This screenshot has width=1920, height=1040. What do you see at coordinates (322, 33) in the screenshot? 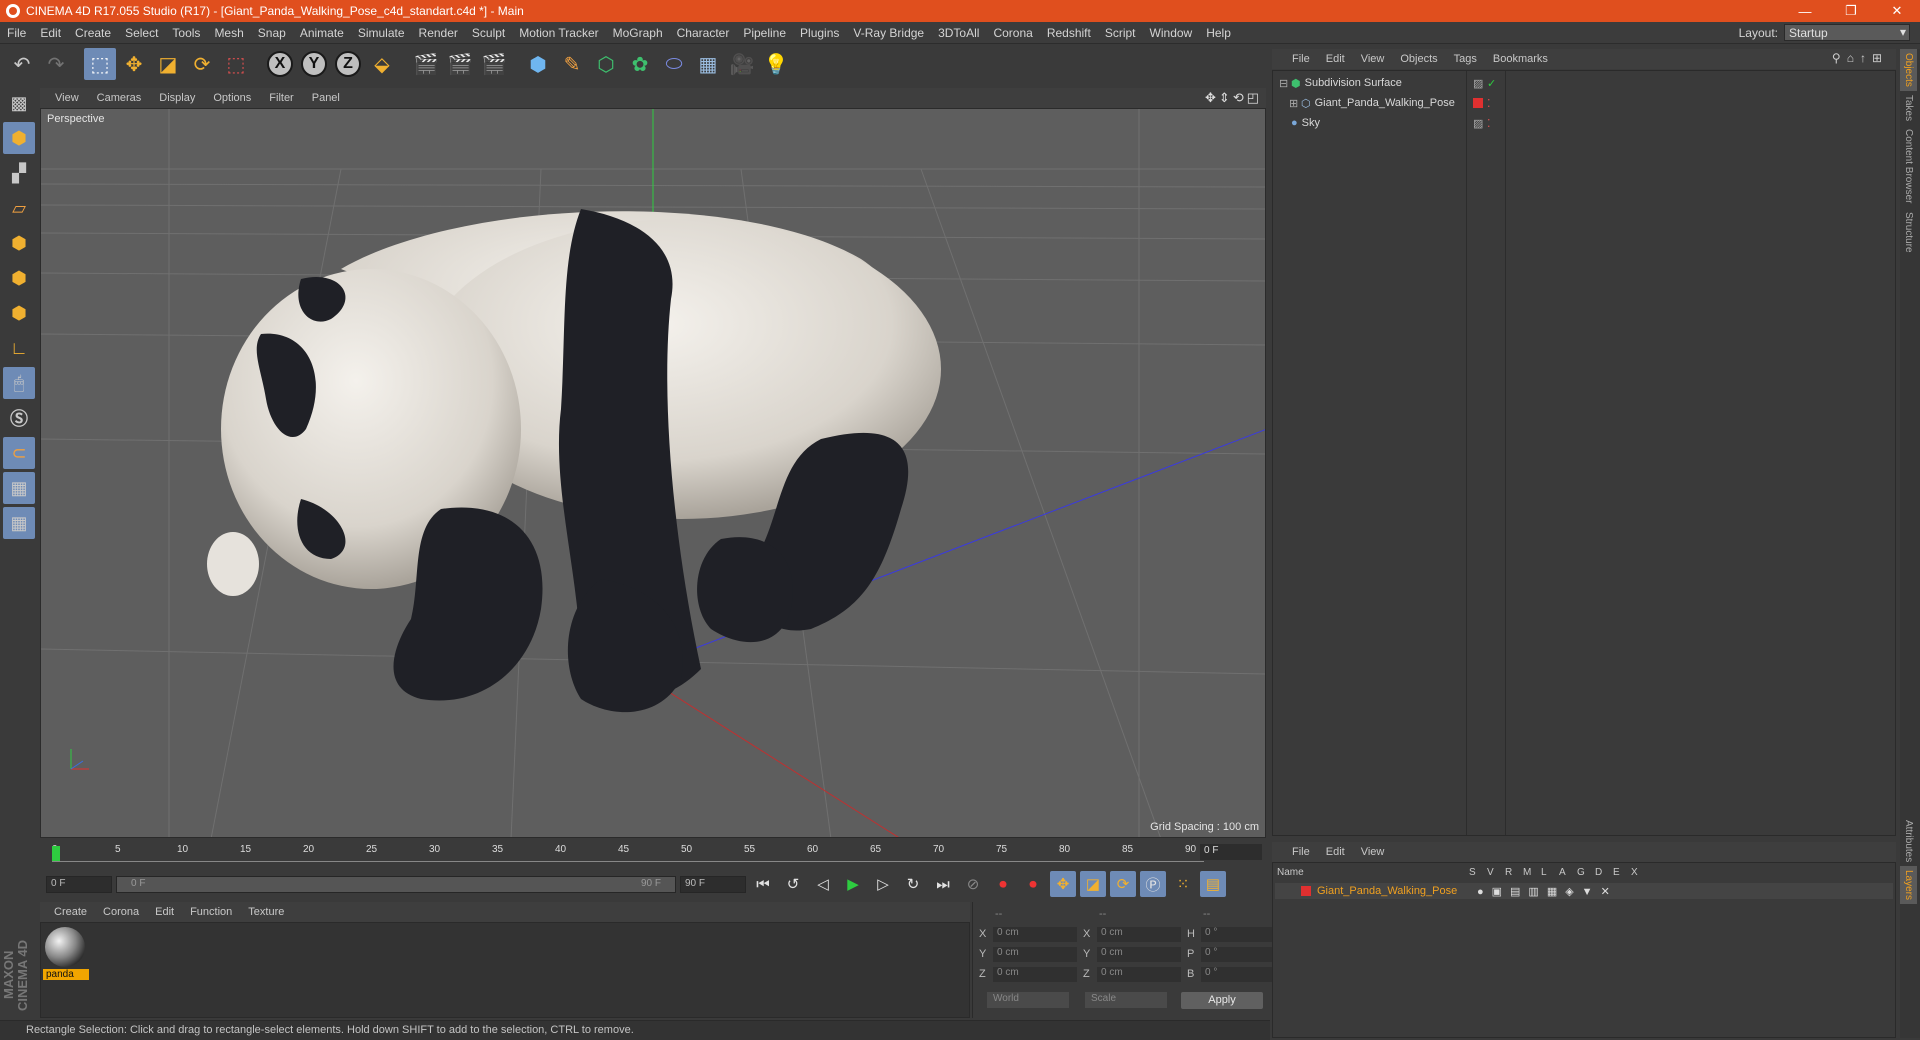
I see `menu-animate: Animate` at bounding box center [322, 33].